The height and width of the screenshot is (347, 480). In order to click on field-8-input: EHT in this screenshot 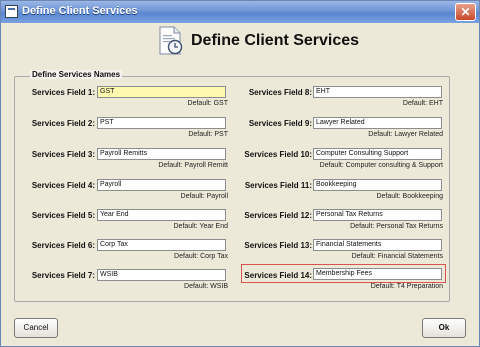, I will do `click(377, 92)`.